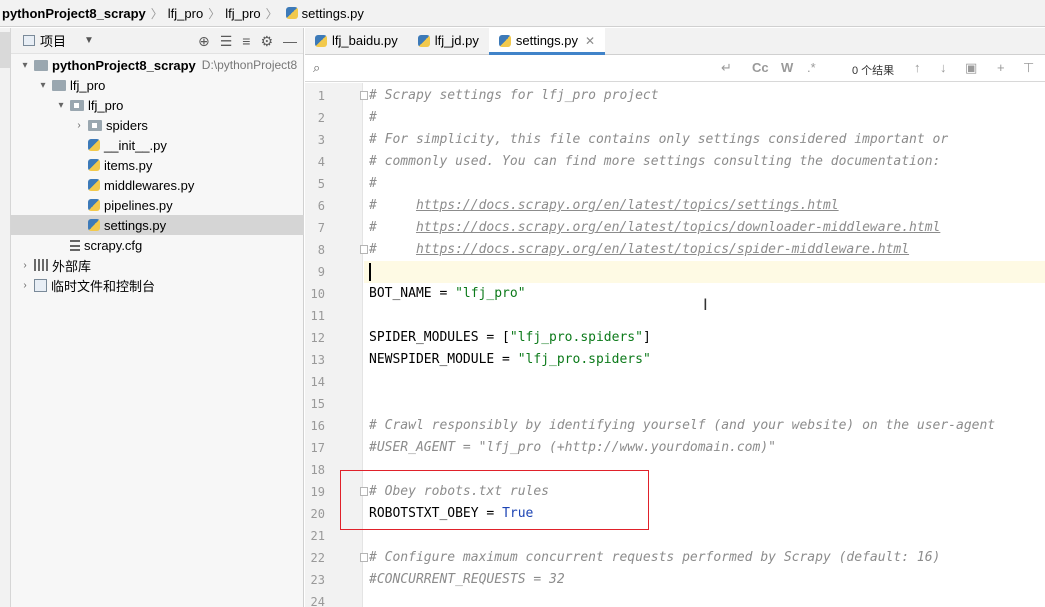 The height and width of the screenshot is (607, 1045). What do you see at coordinates (157, 285) in the screenshot?
I see `tree-item: › 临时文件和控制台` at bounding box center [157, 285].